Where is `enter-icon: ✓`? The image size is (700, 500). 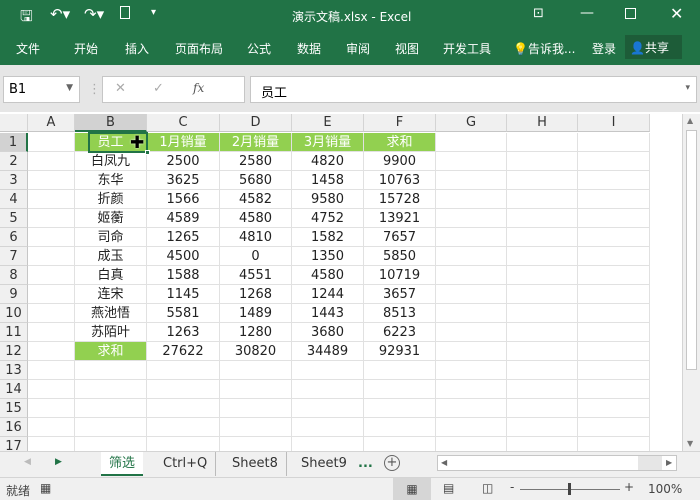
enter-icon: ✓ is located at coordinates (158, 88).